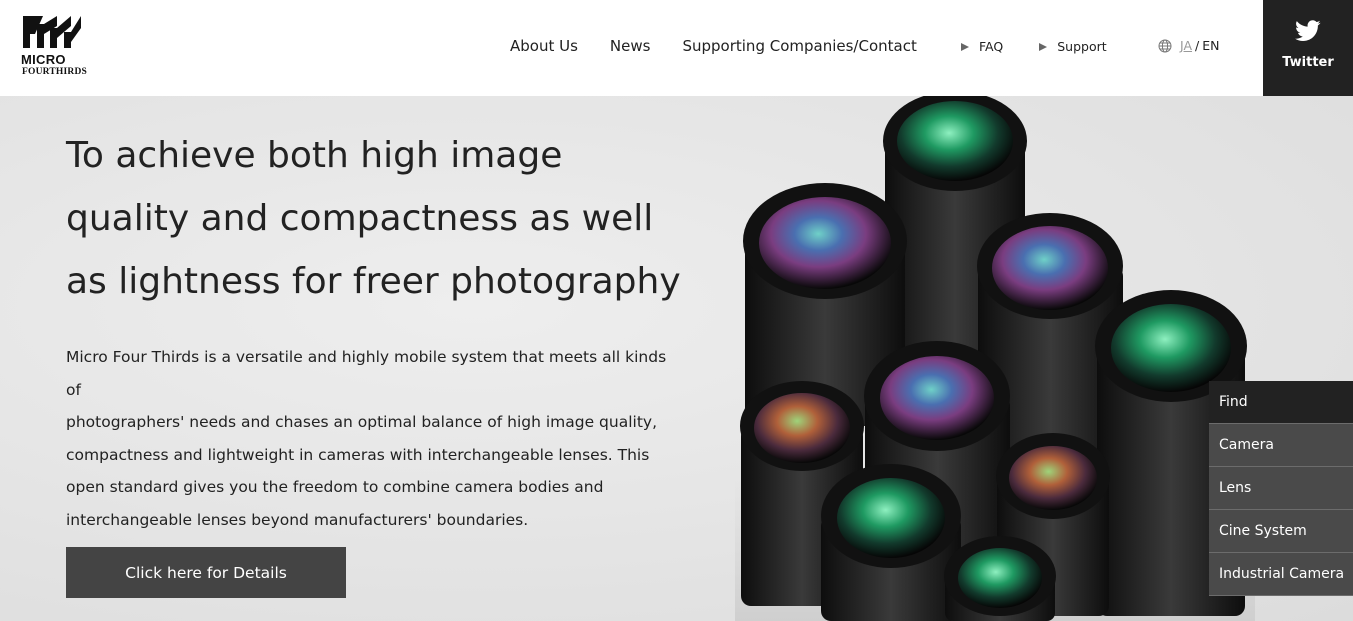 Image resolution: width=1353 pixels, height=621 pixels. What do you see at coordinates (1082, 46) in the screenshot?
I see `nav-support-label: Support` at bounding box center [1082, 46].